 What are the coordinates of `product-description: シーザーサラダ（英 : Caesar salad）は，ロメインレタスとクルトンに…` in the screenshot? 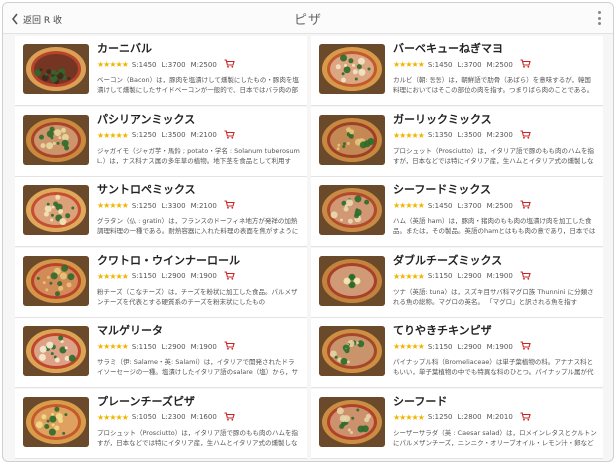 It's located at (495, 437).